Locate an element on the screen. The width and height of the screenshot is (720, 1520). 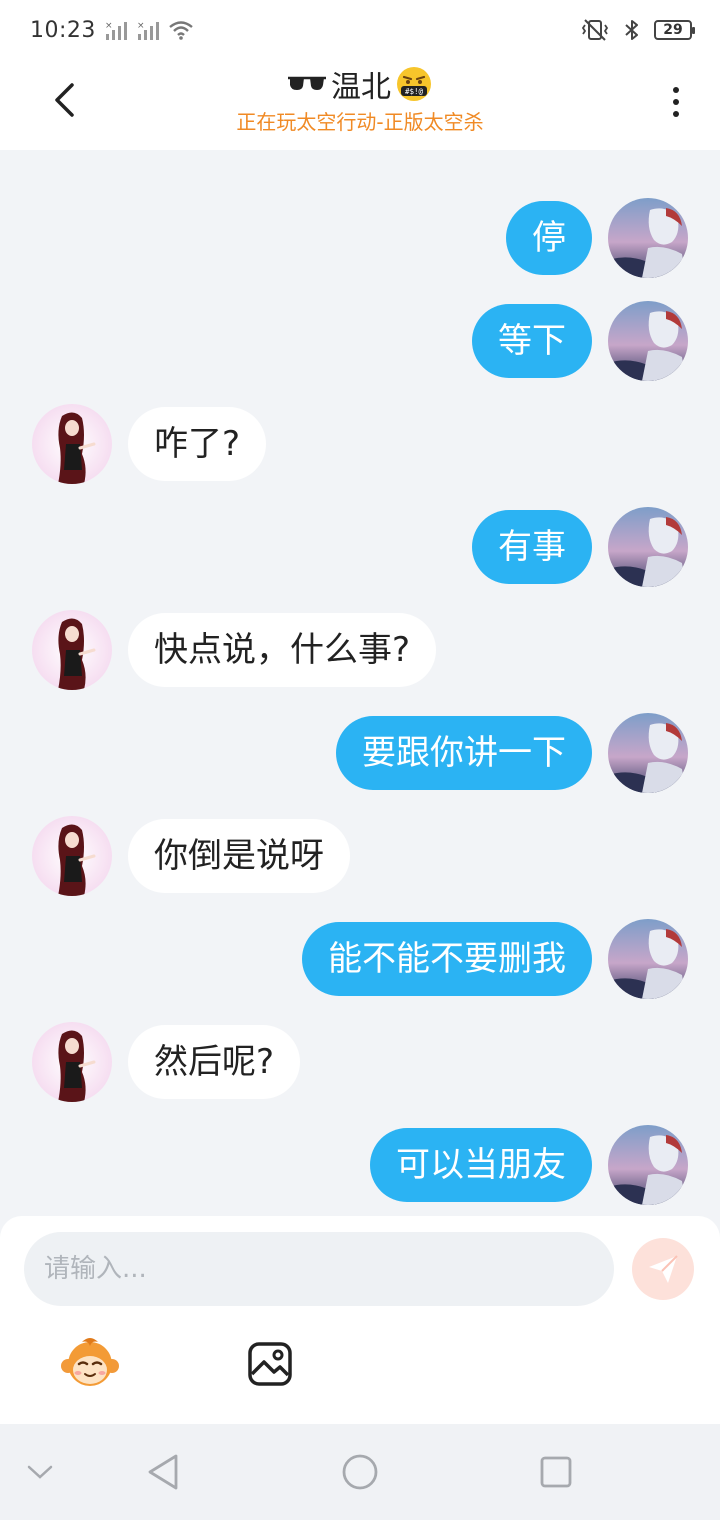
message-bubble-sent: 能不能不要删我 is located at coordinates (447, 959).